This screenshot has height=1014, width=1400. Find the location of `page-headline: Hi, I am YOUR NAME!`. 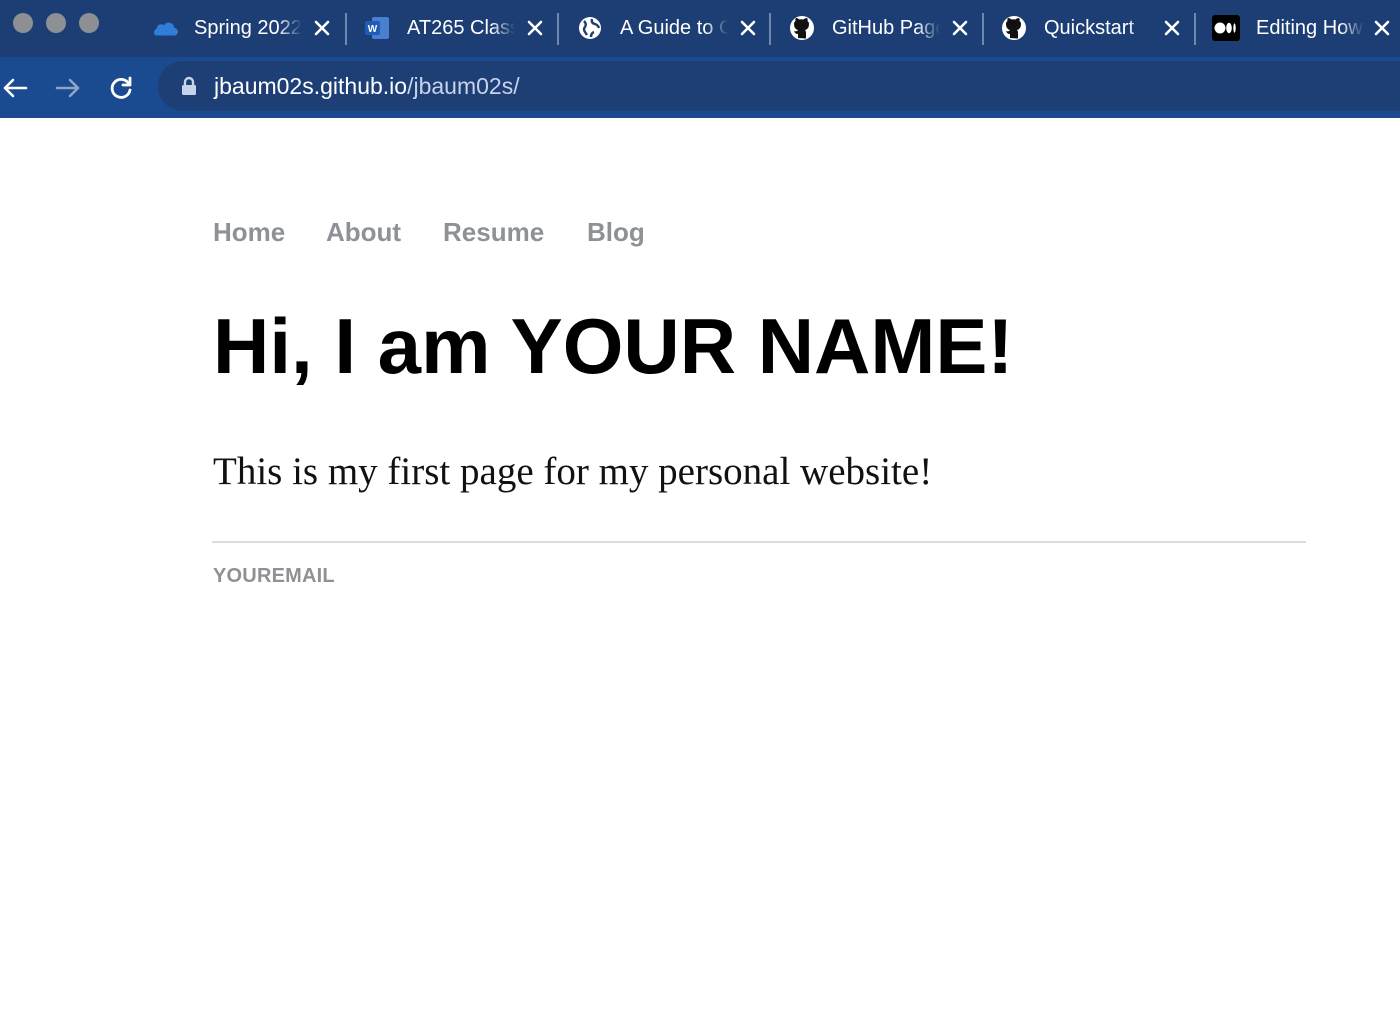

page-headline: Hi, I am YOUR NAME! is located at coordinates (613, 346).